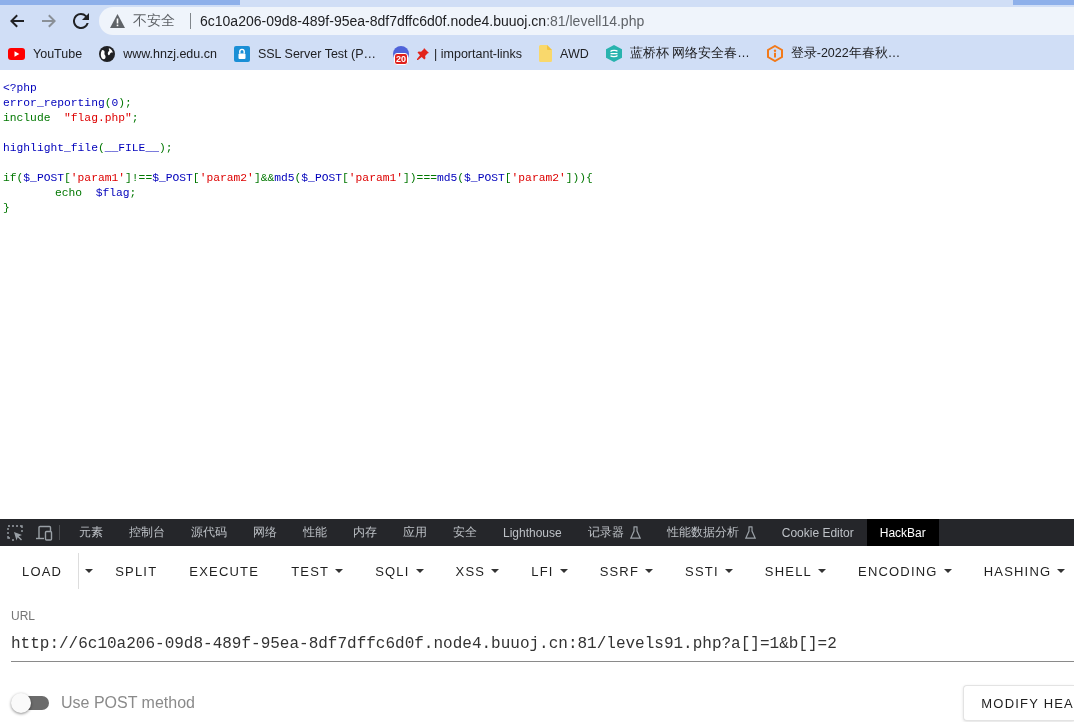 Image resolution: width=1074 pixels, height=722 pixels. I want to click on arrow-right-icon, so click(49, 21).